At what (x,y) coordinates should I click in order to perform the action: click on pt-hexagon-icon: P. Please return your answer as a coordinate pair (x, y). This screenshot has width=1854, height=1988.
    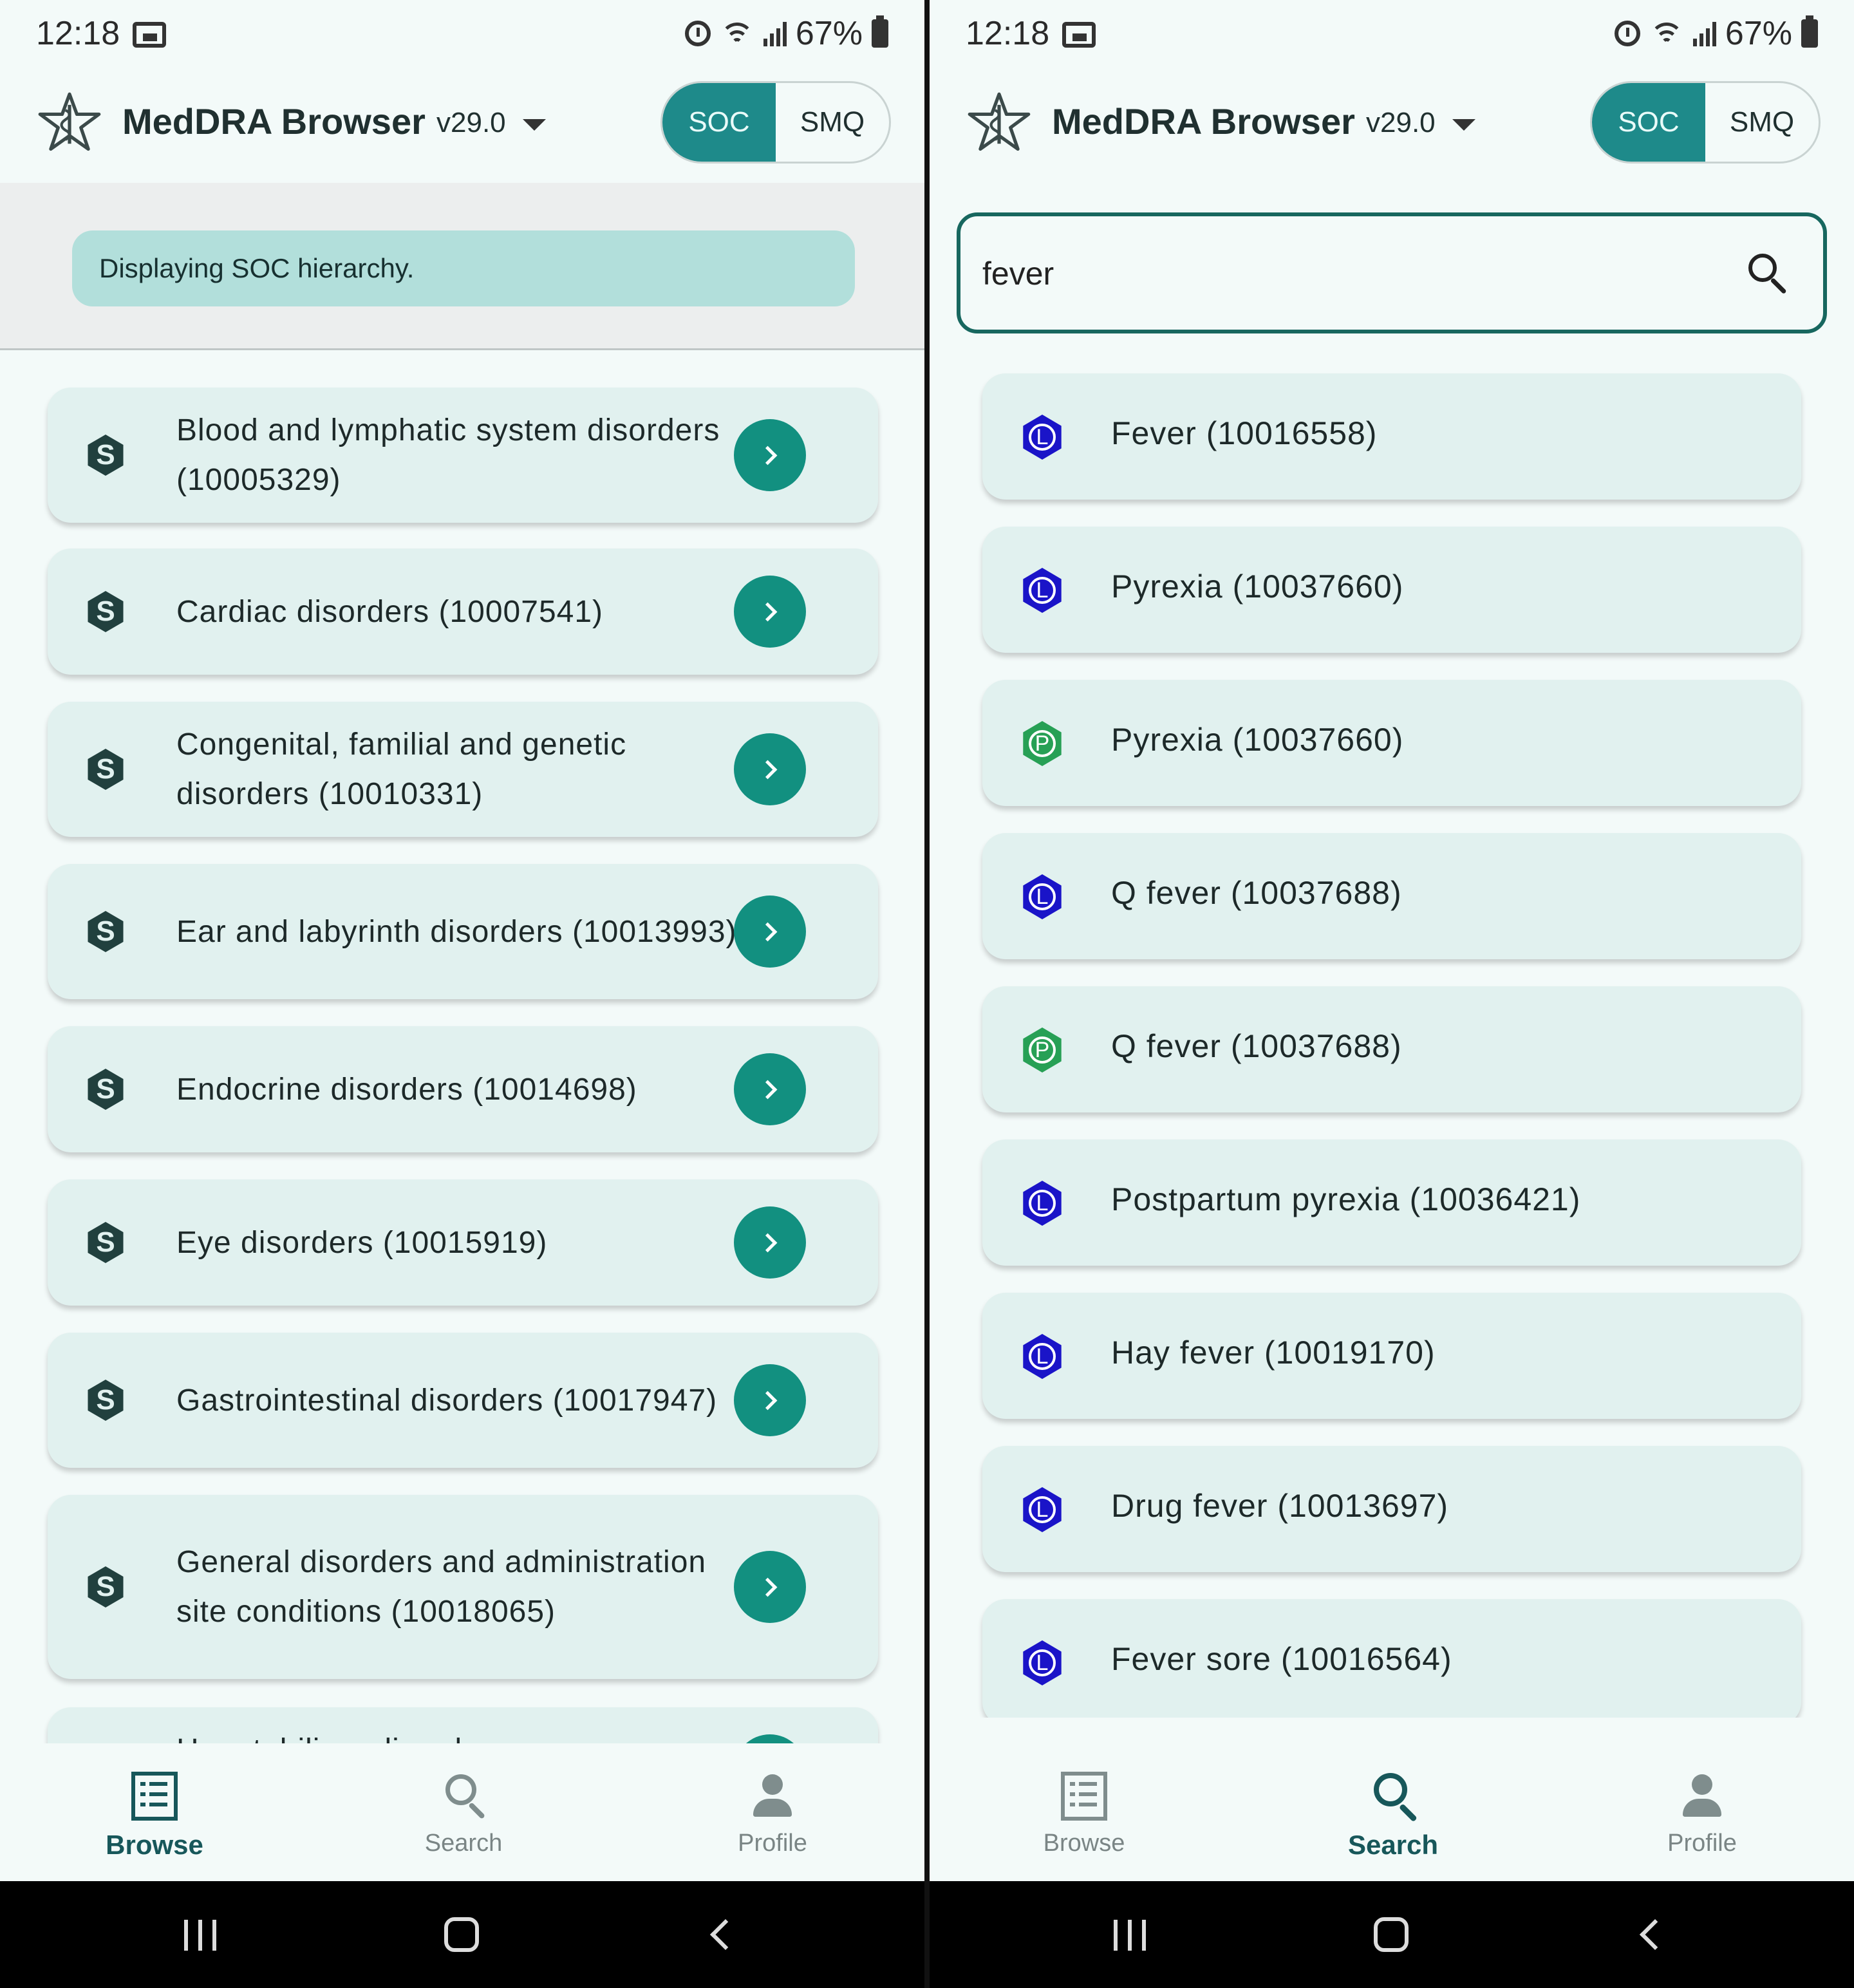
    Looking at the image, I should click on (1042, 743).